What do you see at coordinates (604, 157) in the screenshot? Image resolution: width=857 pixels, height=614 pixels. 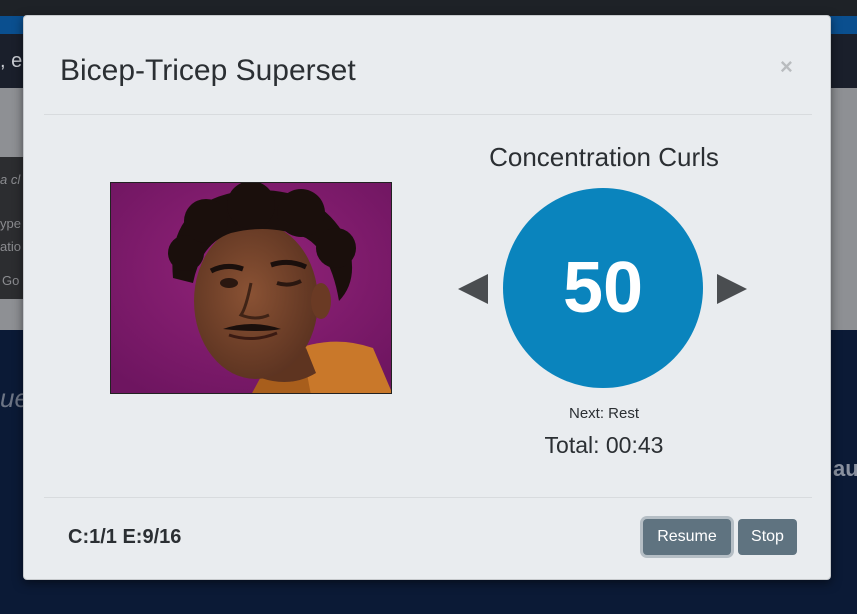 I see `exercise-name: Concentration Curls` at bounding box center [604, 157].